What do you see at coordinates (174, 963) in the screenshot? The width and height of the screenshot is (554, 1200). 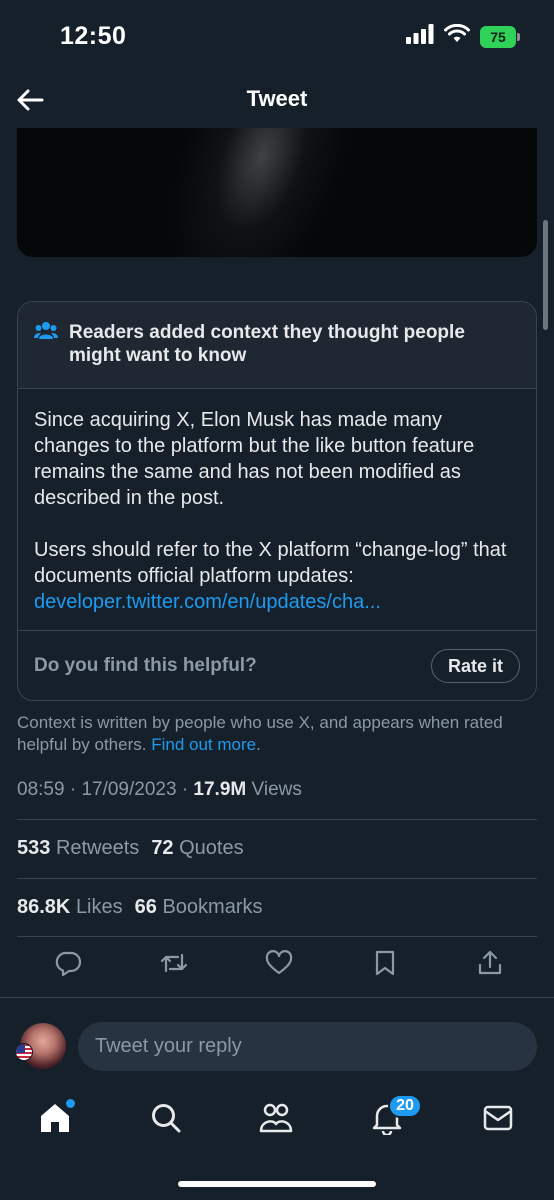 I see `retweet-icon` at bounding box center [174, 963].